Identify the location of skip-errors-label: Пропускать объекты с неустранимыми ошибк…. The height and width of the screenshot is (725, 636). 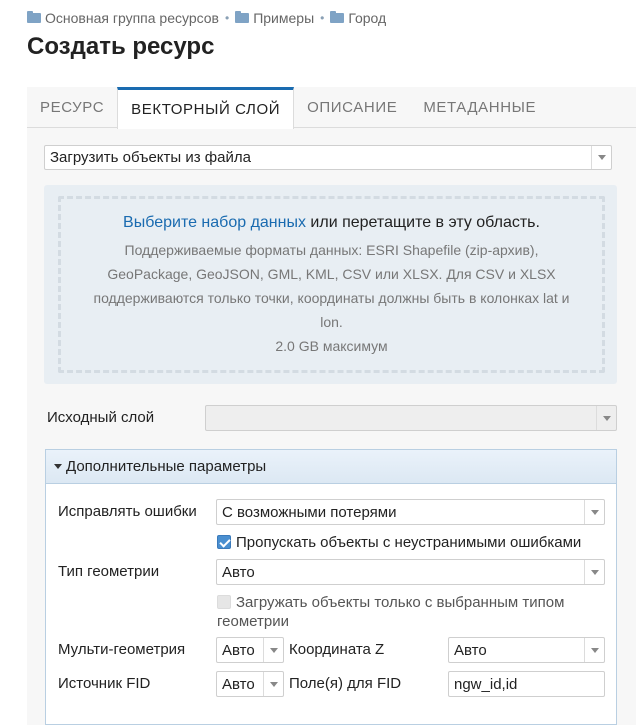
(408, 542).